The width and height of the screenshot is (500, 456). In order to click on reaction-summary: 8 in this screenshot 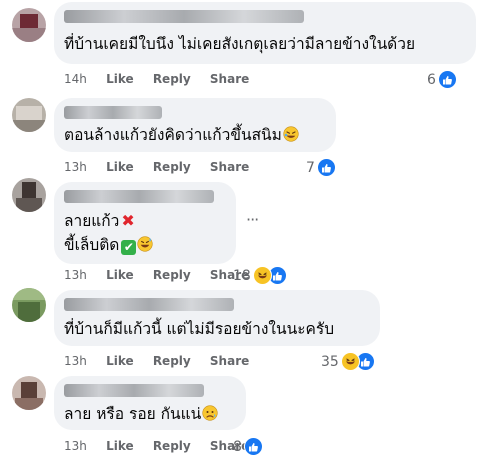, I will do `click(248, 446)`.